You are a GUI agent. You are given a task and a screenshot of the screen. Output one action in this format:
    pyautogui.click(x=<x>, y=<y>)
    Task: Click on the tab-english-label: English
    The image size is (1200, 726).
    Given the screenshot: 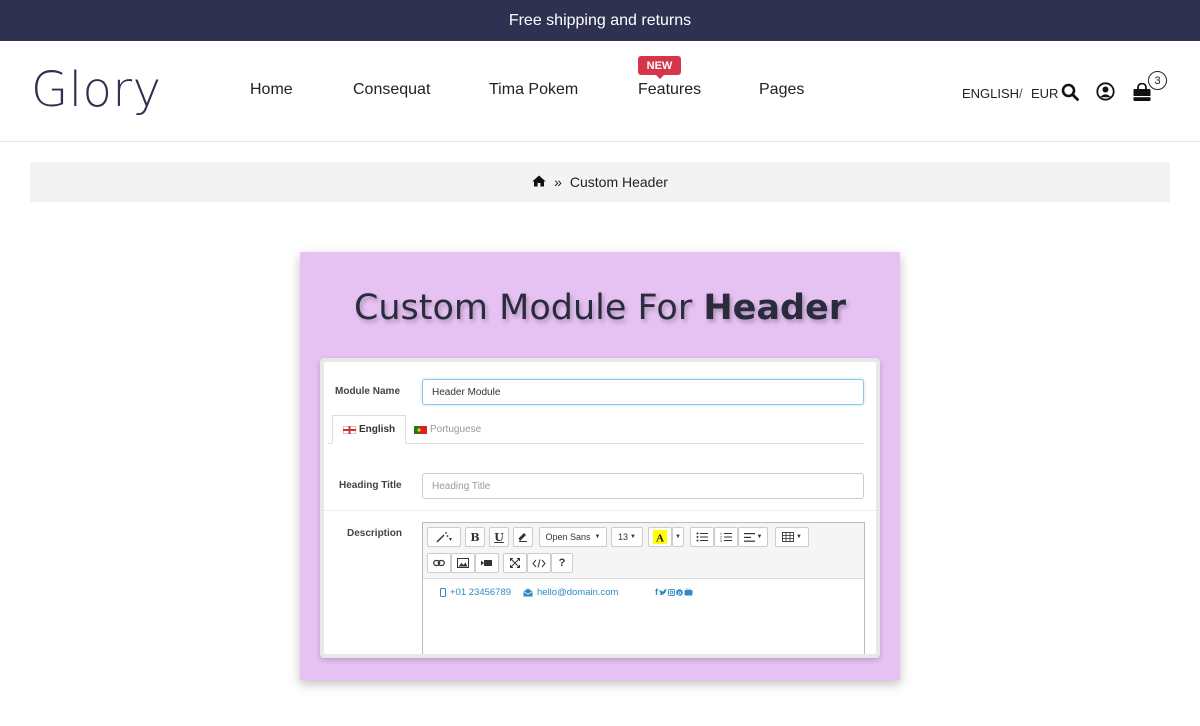 What is the action you would take?
    pyautogui.click(x=377, y=429)
    